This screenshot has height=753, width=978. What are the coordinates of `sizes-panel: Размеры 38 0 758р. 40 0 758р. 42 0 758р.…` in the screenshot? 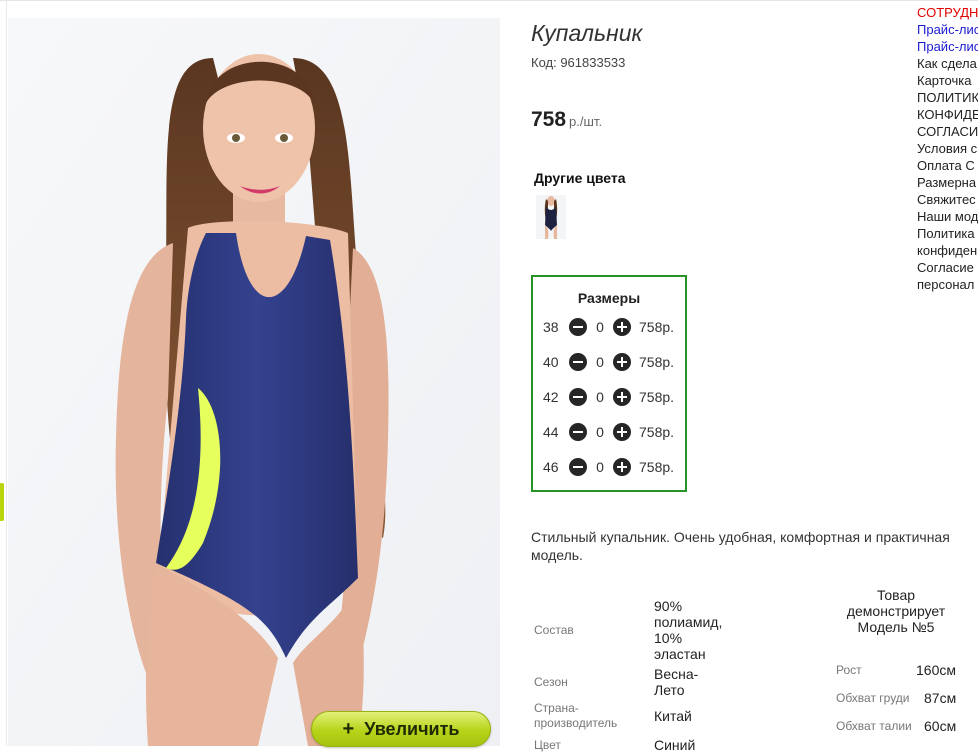 It's located at (609, 383).